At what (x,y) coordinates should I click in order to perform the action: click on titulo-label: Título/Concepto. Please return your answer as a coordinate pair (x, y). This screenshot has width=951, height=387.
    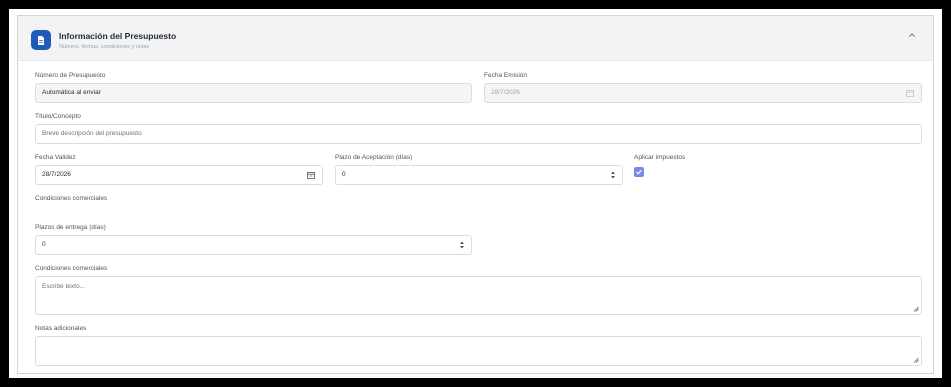
    Looking at the image, I should click on (58, 116).